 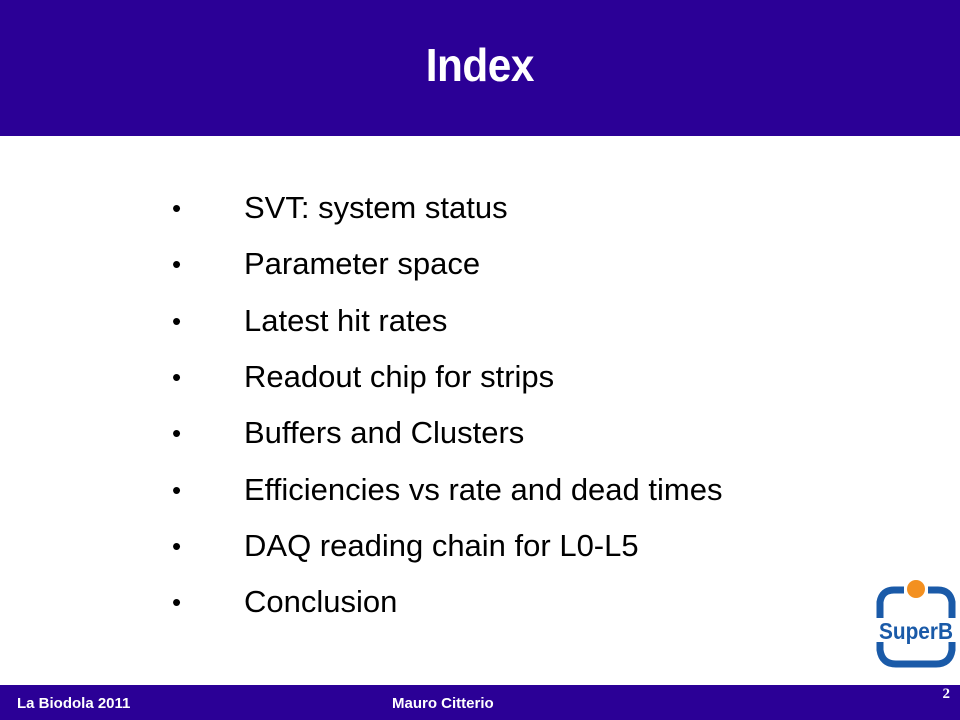 What do you see at coordinates (483, 489) in the screenshot?
I see `list-item-text: Efficiencies vs rate and dead times` at bounding box center [483, 489].